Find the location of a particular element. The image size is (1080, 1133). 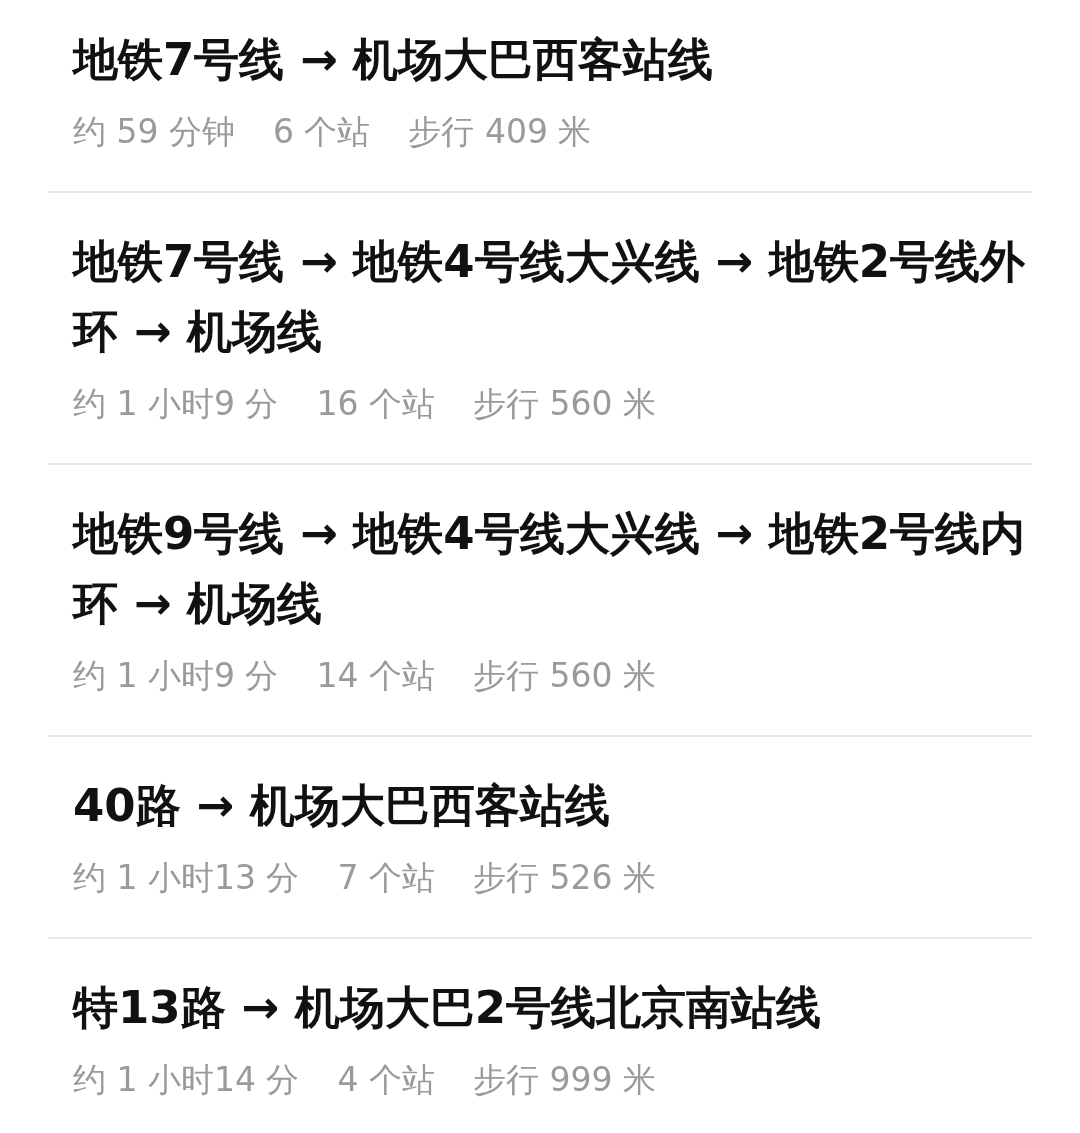

route-title: 40路 → 机场大巴西客站线 is located at coordinates (342, 806).